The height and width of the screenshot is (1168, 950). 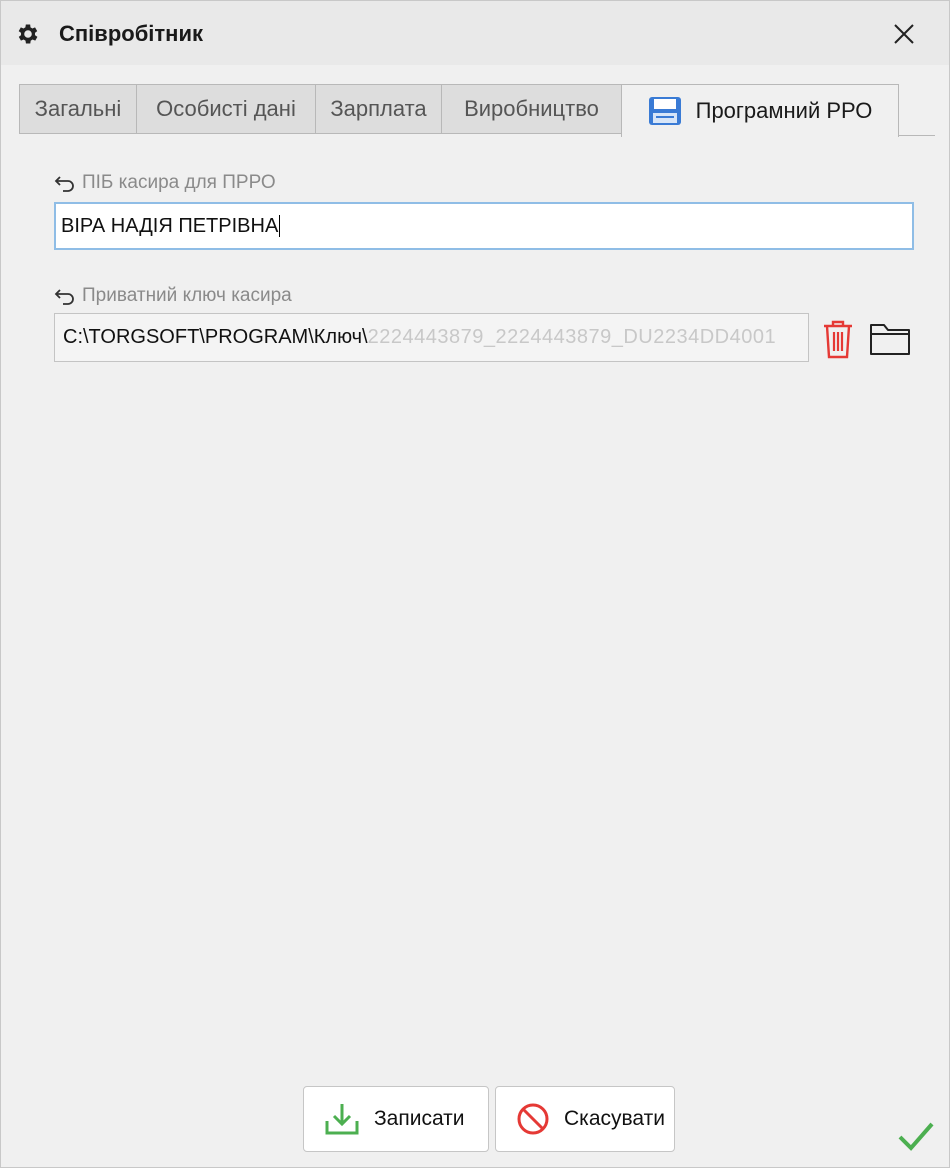 What do you see at coordinates (170, 226) in the screenshot?
I see `pib-value: ВІРА НАДІЯ ПЕТРІВНА` at bounding box center [170, 226].